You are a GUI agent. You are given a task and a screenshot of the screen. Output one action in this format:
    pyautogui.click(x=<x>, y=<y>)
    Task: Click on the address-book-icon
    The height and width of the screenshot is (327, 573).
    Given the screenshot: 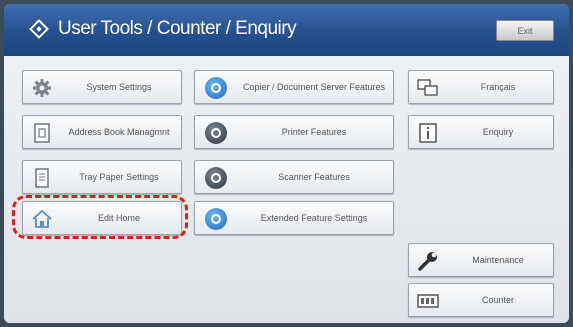 What is the action you would take?
    pyautogui.click(x=42, y=133)
    